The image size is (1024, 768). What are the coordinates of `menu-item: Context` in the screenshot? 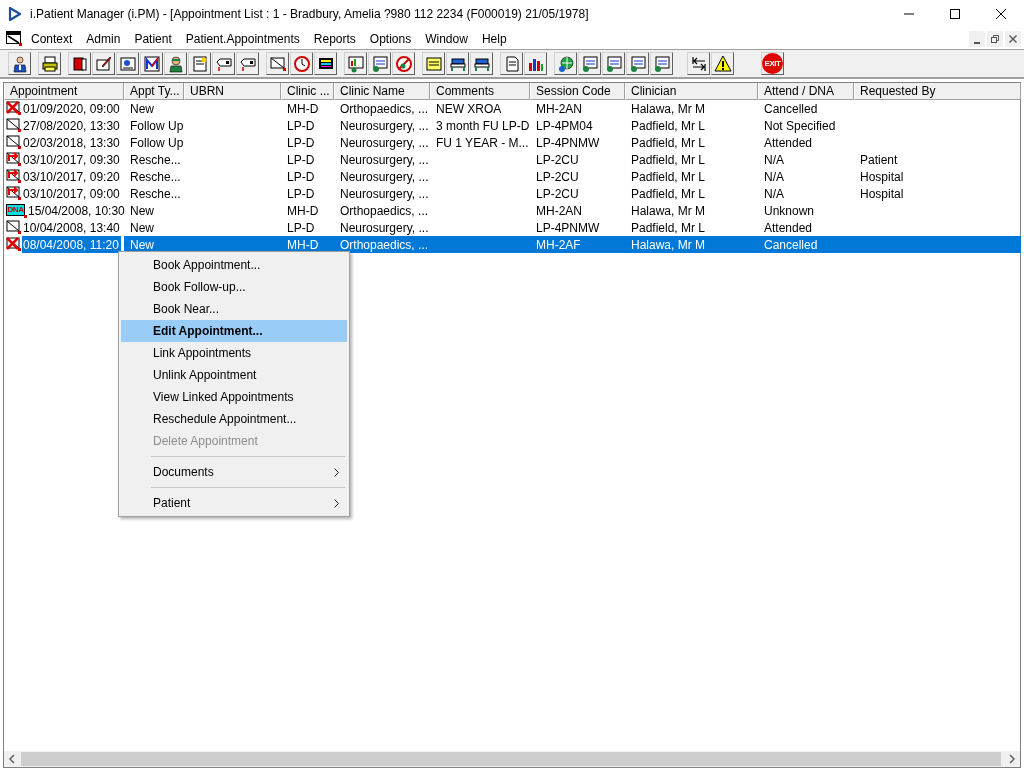 It's located at (52, 38).